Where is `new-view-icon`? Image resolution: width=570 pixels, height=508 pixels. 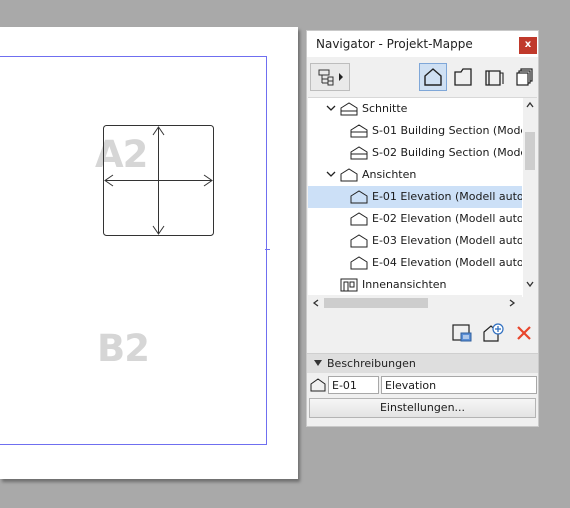
new-view-icon is located at coordinates (493, 333).